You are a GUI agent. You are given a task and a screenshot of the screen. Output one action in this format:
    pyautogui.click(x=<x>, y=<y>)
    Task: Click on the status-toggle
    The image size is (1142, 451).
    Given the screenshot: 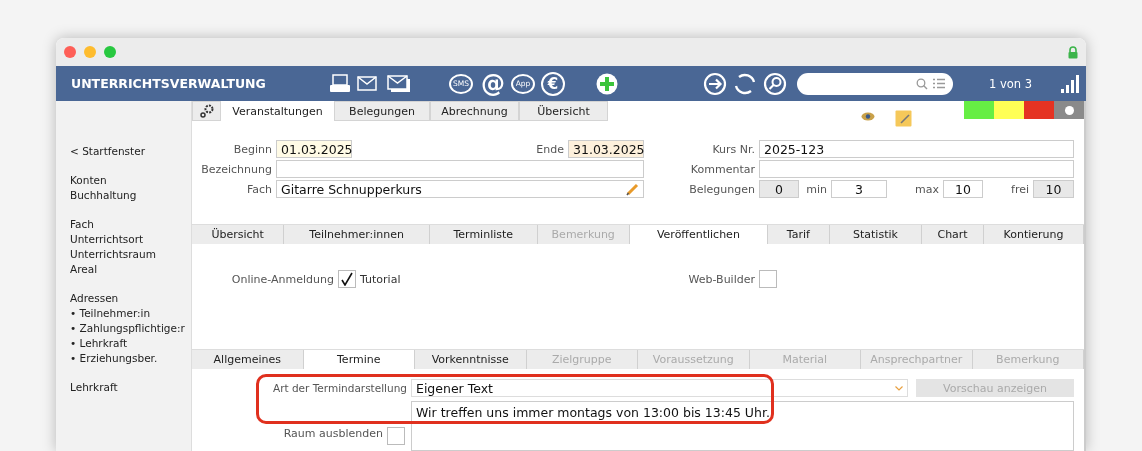 What is the action you would take?
    pyautogui.click(x=1069, y=110)
    